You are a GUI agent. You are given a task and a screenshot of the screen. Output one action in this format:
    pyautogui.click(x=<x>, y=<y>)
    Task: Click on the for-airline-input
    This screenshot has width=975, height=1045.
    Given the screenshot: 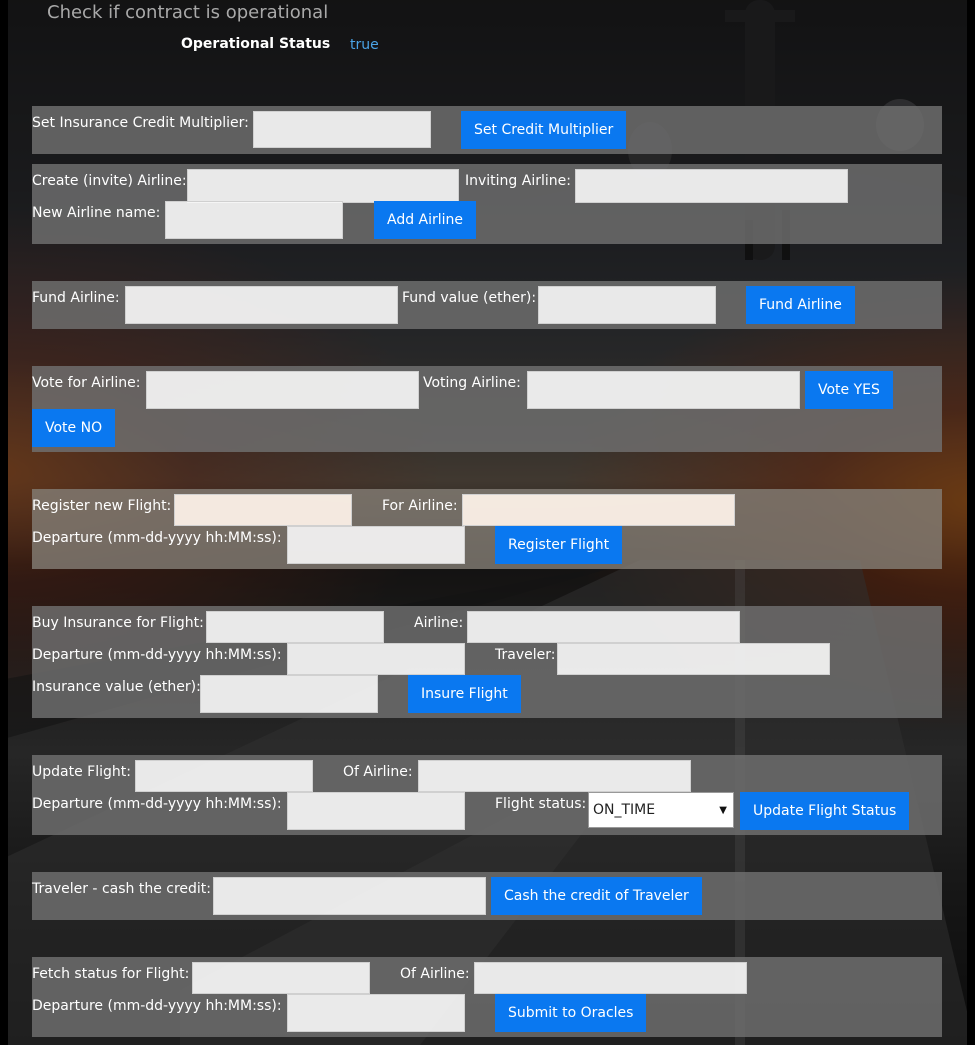 What is the action you would take?
    pyautogui.click(x=598, y=510)
    